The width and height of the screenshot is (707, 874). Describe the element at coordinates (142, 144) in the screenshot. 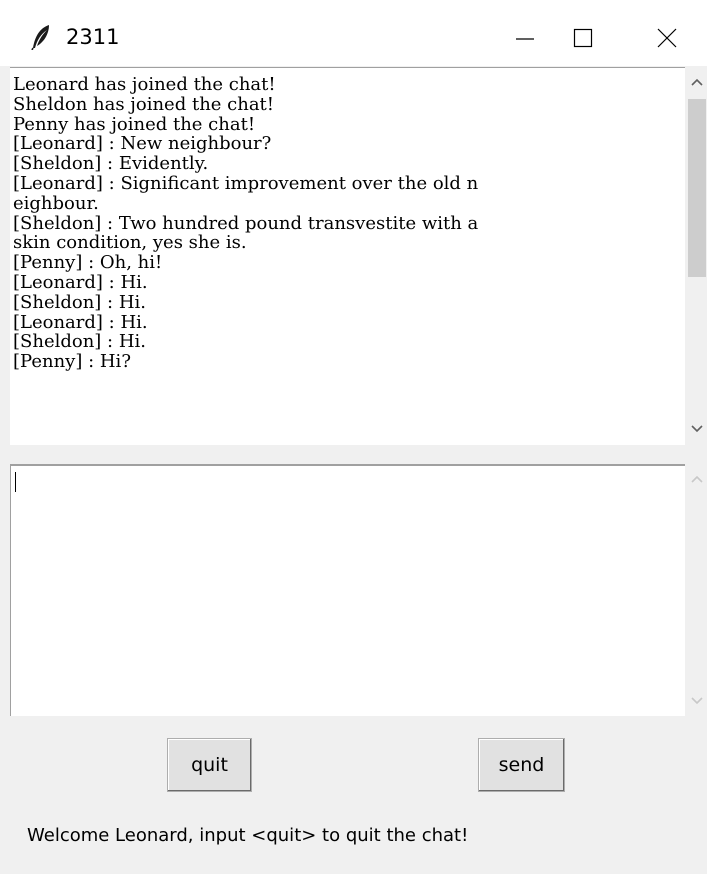

I see `chat-line: [Leonard] : New neighbour?` at that location.